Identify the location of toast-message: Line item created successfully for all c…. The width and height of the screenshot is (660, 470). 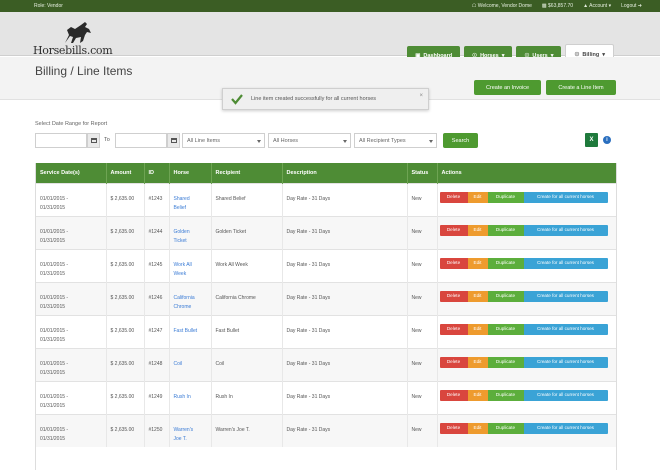
(314, 99).